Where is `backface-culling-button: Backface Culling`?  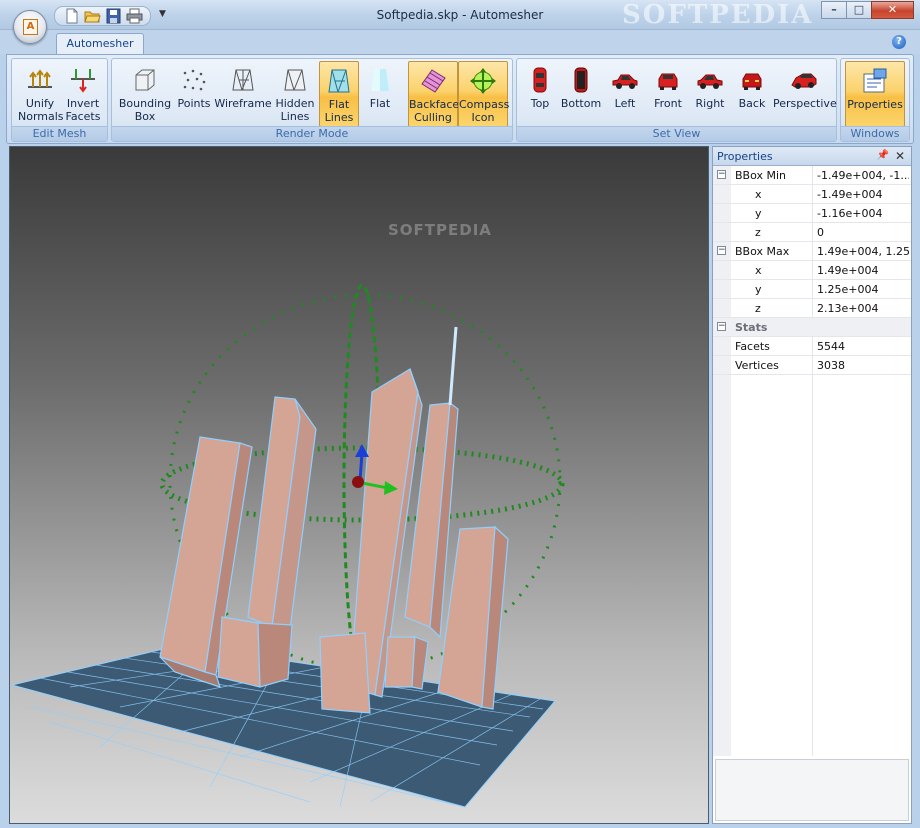
backface-culling-button: Backface Culling is located at coordinates (434, 94).